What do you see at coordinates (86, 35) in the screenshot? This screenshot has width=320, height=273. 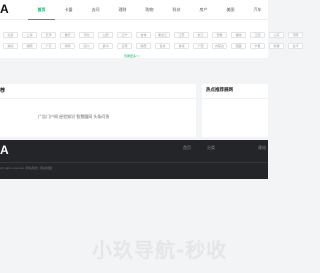 I see `region-link: 河北` at bounding box center [86, 35].